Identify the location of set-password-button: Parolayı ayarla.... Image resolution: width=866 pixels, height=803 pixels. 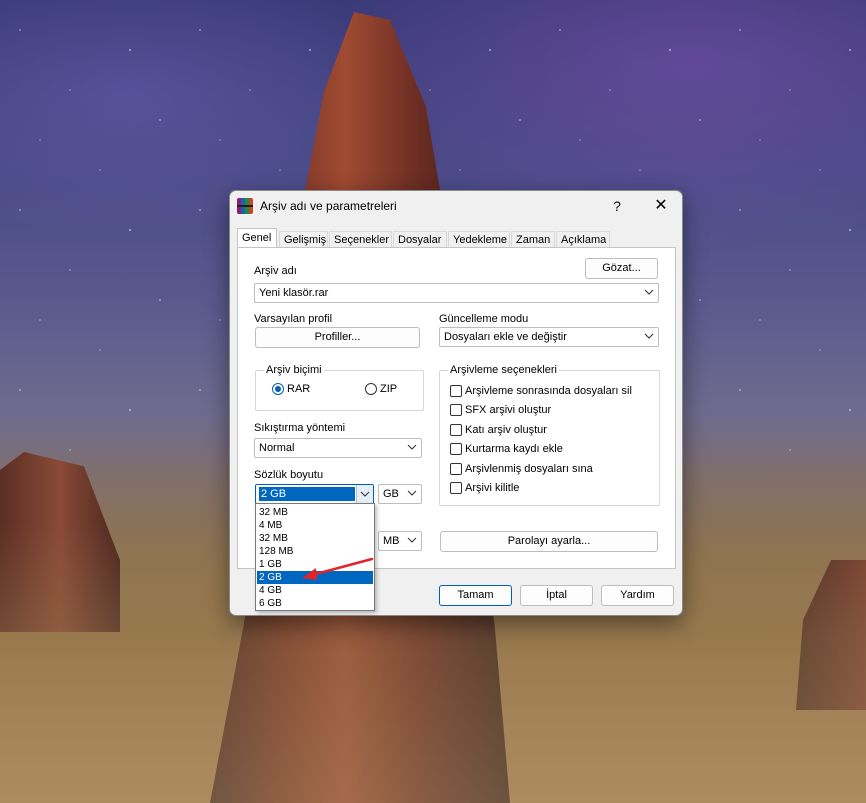
(549, 541).